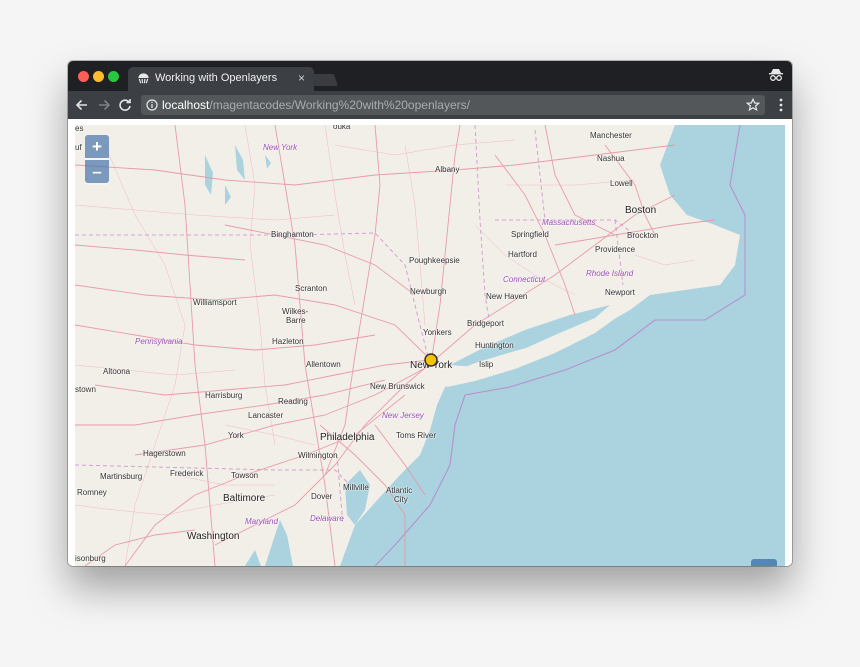 This screenshot has height=667, width=860. I want to click on star-icon, so click(753, 105).